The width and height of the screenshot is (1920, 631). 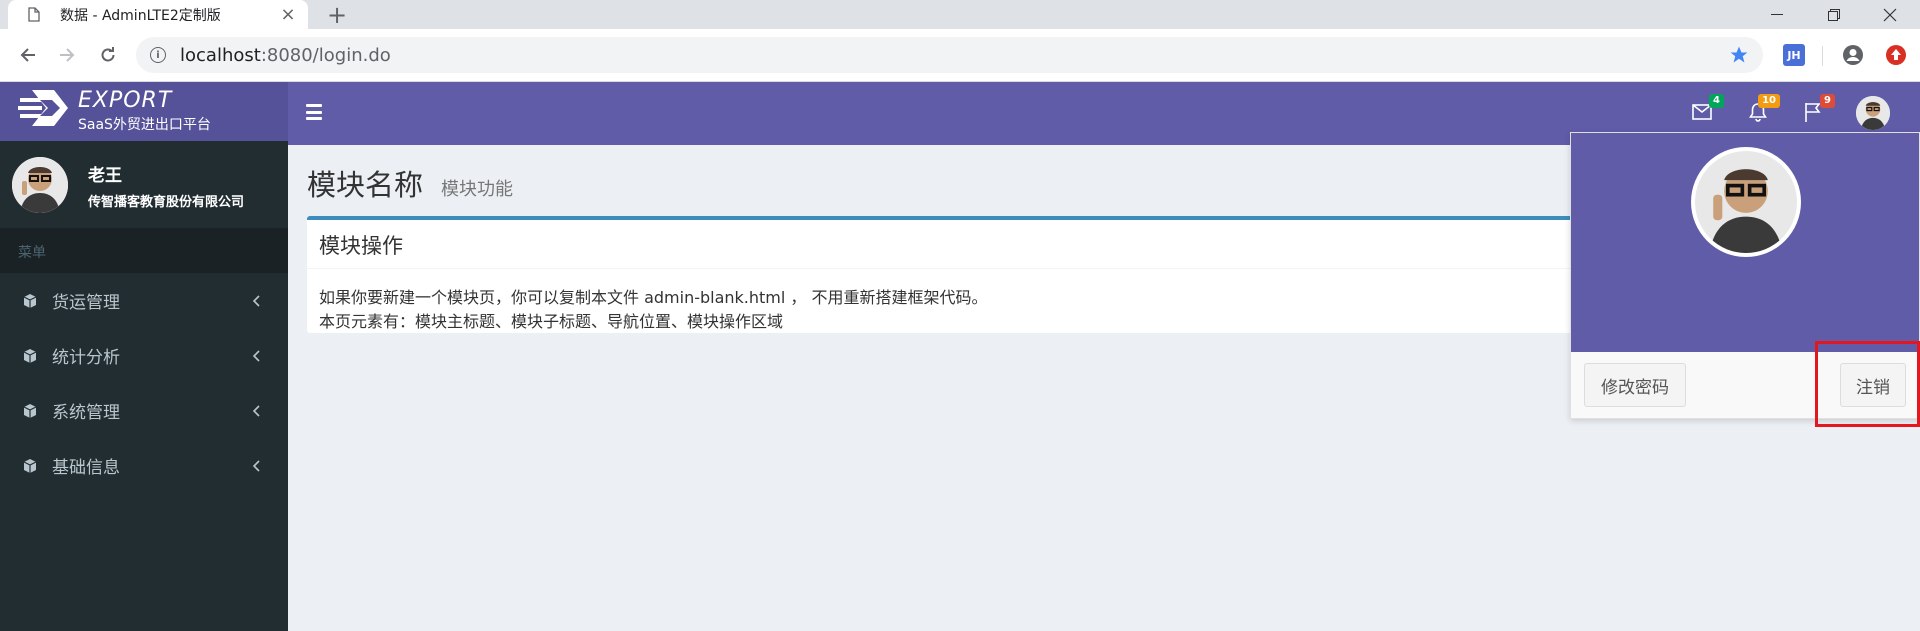 I want to click on profile-icon, so click(x=1853, y=57).